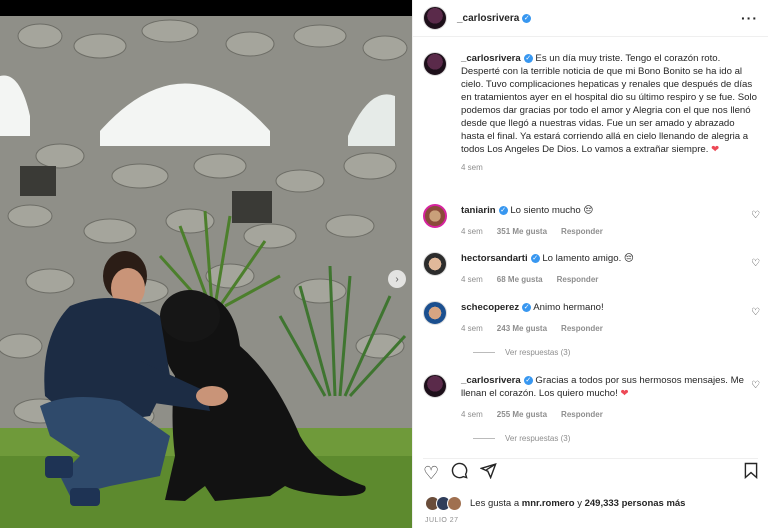 This screenshot has width=768, height=528. Describe the element at coordinates (522, 231) in the screenshot. I see `comment-likes: 351 Me gusta` at that location.